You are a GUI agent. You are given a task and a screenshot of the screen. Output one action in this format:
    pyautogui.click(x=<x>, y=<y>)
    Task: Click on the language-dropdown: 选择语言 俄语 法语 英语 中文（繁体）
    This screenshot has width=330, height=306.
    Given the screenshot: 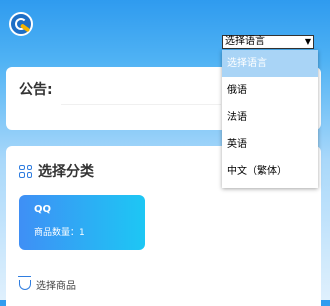 What is the action you would take?
    pyautogui.click(x=270, y=119)
    